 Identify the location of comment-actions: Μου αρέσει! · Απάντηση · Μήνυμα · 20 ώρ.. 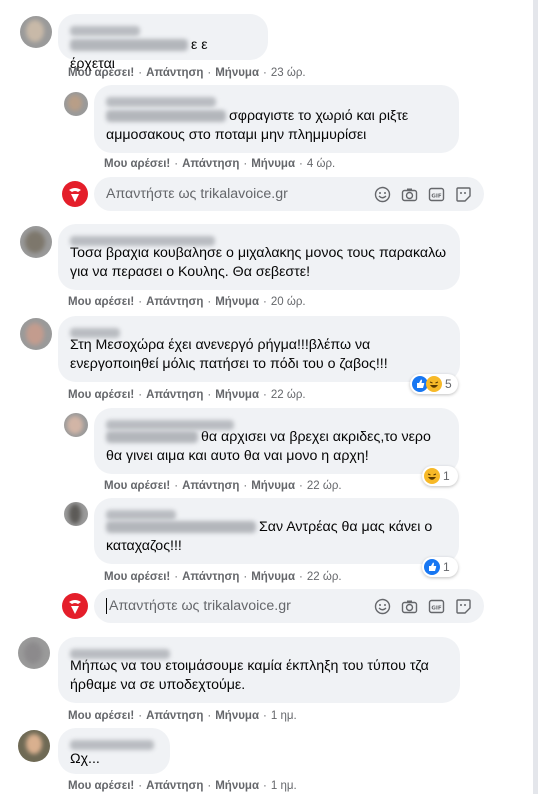
(187, 302).